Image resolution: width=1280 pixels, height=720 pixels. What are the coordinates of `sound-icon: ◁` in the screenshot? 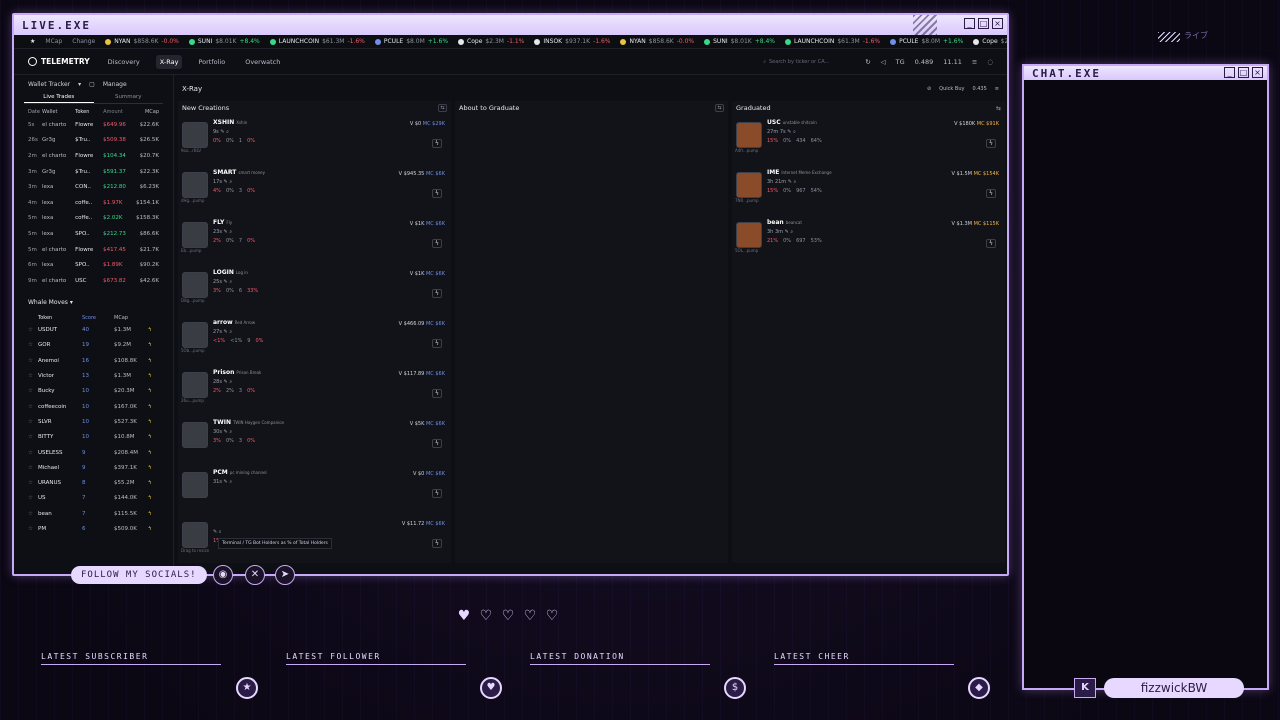 It's located at (883, 62).